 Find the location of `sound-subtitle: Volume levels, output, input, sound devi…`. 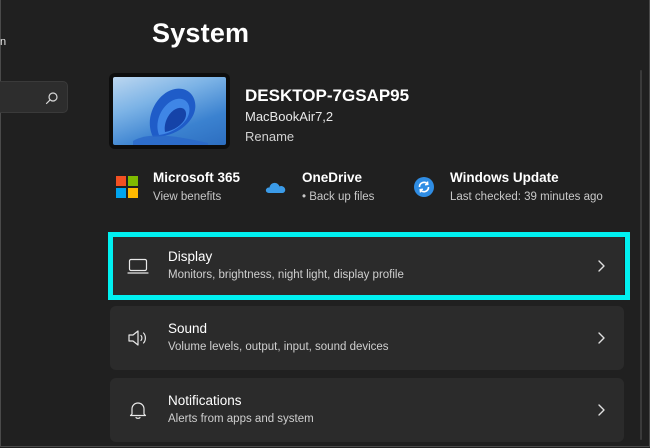

sound-subtitle: Volume levels, output, input, sound devi… is located at coordinates (278, 347).